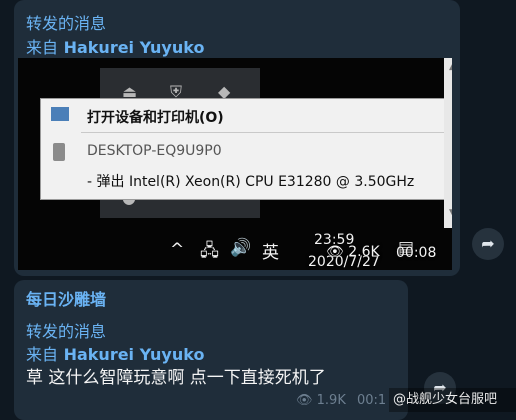  What do you see at coordinates (176, 378) in the screenshot?
I see `message-text: 草 这什么智障玩意啊 点一下直接死机了` at bounding box center [176, 378].